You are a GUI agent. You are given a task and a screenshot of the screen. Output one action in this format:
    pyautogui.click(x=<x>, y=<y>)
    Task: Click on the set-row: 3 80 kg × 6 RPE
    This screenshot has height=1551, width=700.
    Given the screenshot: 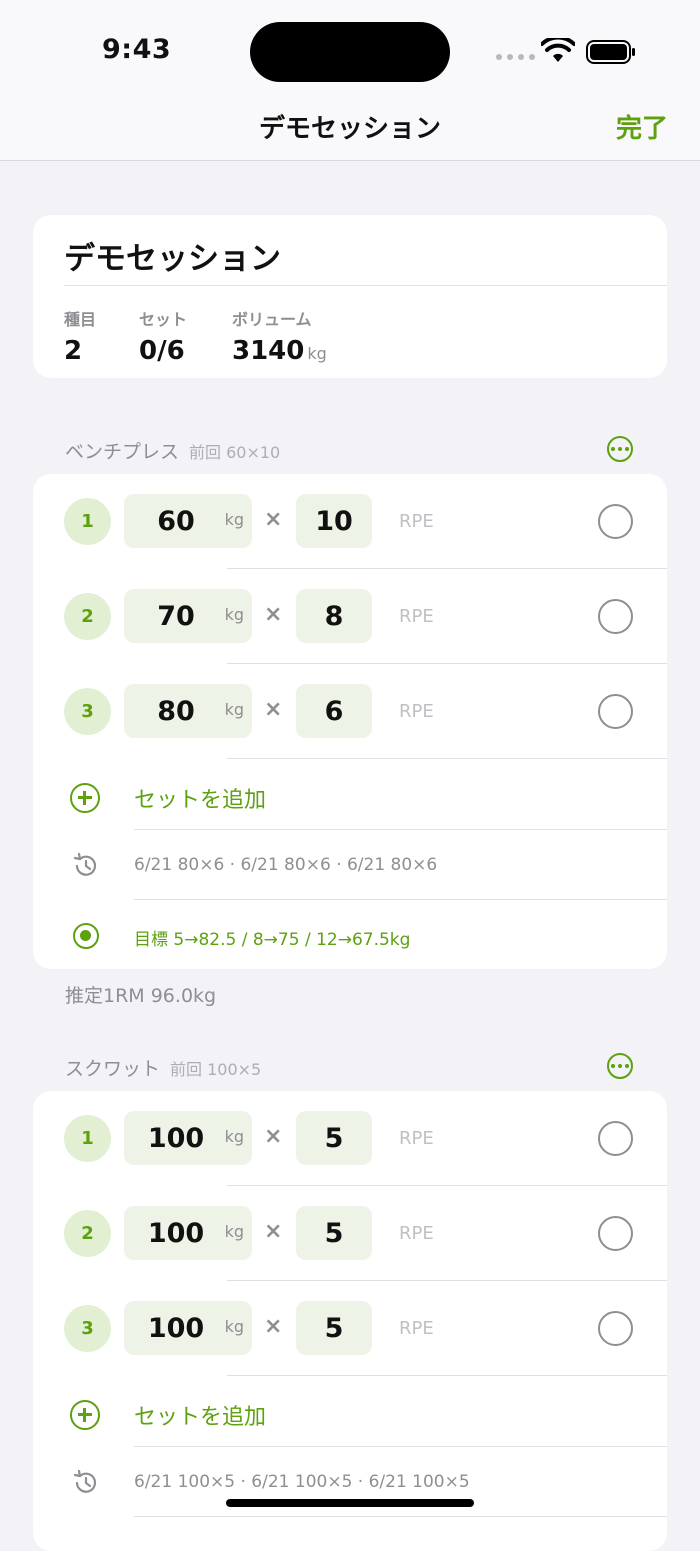 What is the action you would take?
    pyautogui.click(x=350, y=711)
    